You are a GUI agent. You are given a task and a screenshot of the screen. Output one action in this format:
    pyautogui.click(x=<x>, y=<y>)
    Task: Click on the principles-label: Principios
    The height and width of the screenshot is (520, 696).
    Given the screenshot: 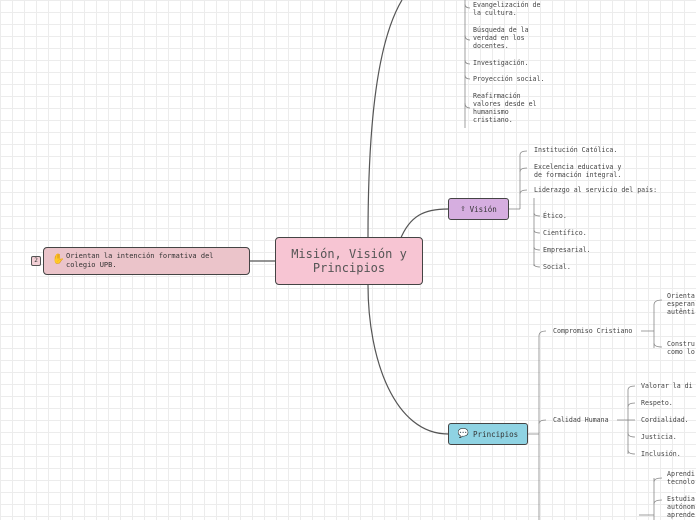 What is the action you would take?
    pyautogui.click(x=496, y=434)
    